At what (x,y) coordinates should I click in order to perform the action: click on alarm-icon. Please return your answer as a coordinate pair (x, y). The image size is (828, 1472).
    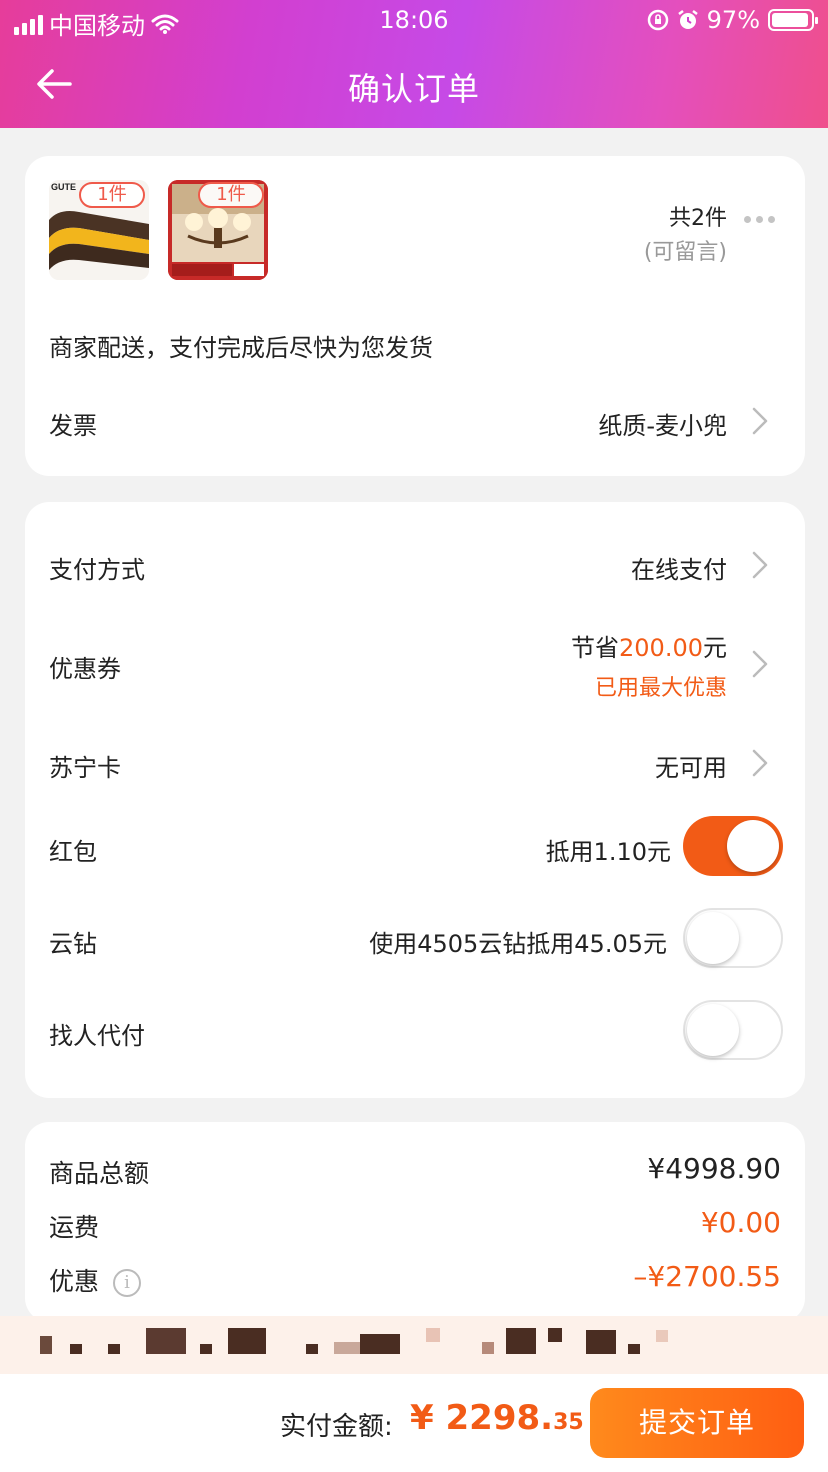
    Looking at the image, I should click on (687, 19).